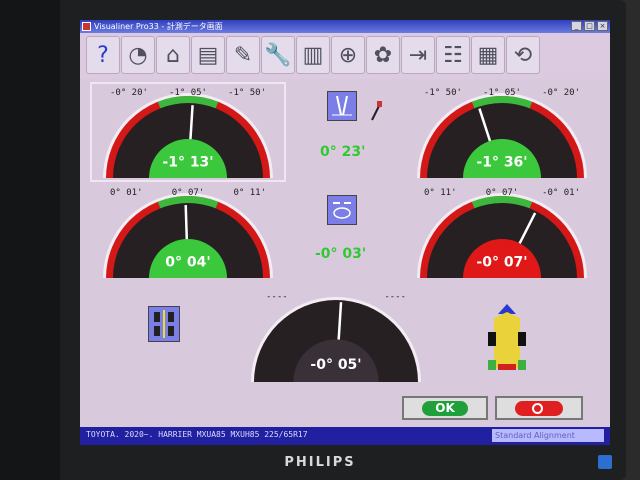  Describe the element at coordinates (126, 193) in the screenshot. I see `gauge-scale-left: 0° 01'` at that location.